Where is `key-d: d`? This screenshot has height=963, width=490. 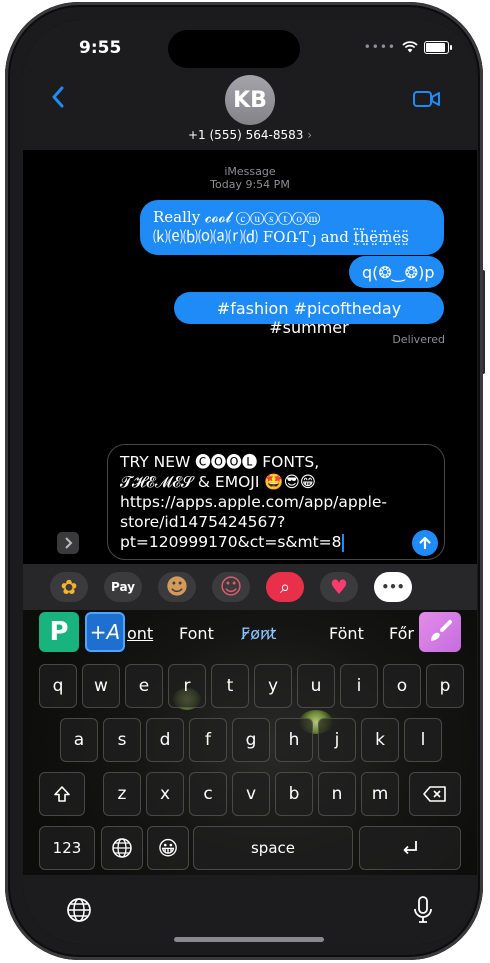 key-d: d is located at coordinates (165, 740).